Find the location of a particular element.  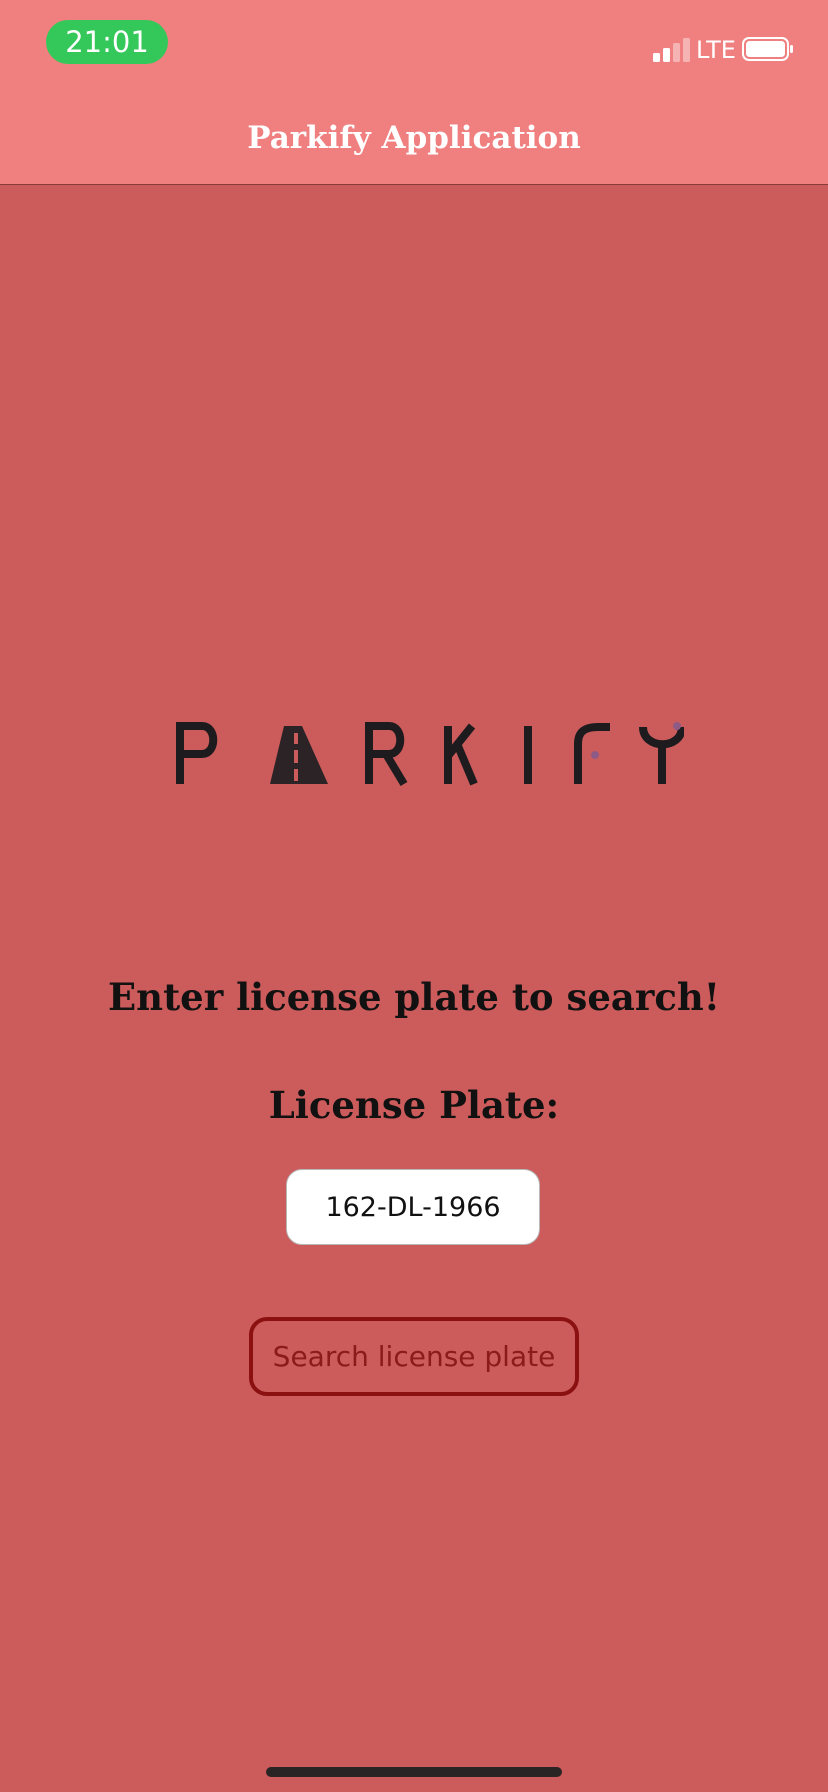

network-type: LTE is located at coordinates (716, 50).